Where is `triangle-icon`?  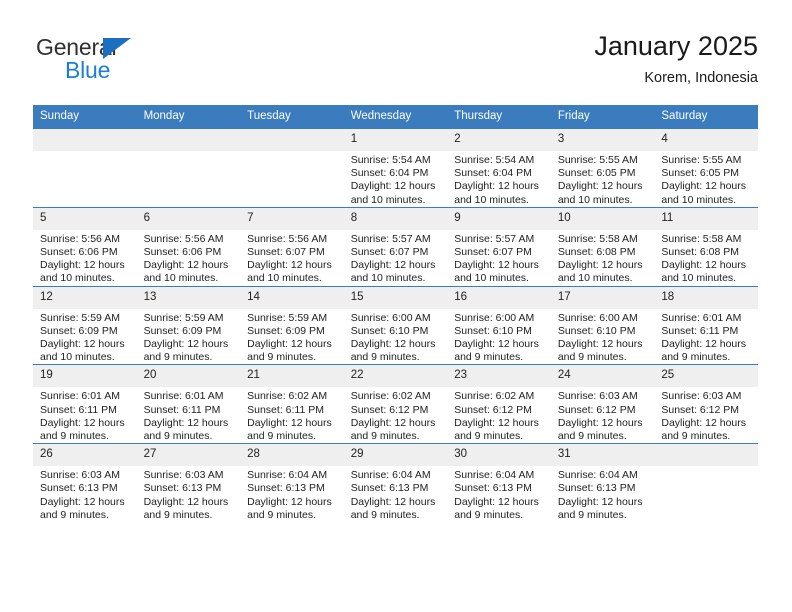
triangle-icon is located at coordinates (117, 48).